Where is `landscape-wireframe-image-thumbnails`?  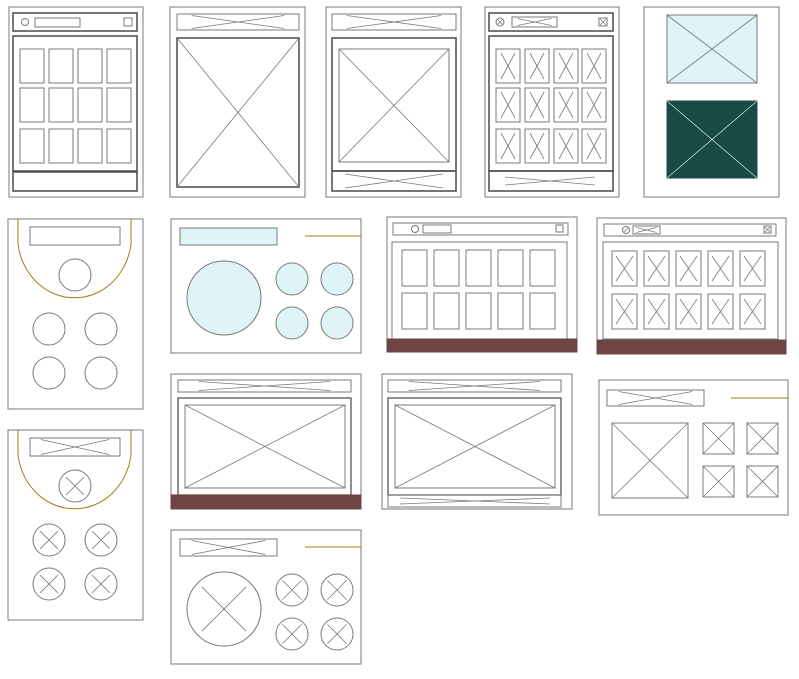
landscape-wireframe-image-thumbnails is located at coordinates (693, 447).